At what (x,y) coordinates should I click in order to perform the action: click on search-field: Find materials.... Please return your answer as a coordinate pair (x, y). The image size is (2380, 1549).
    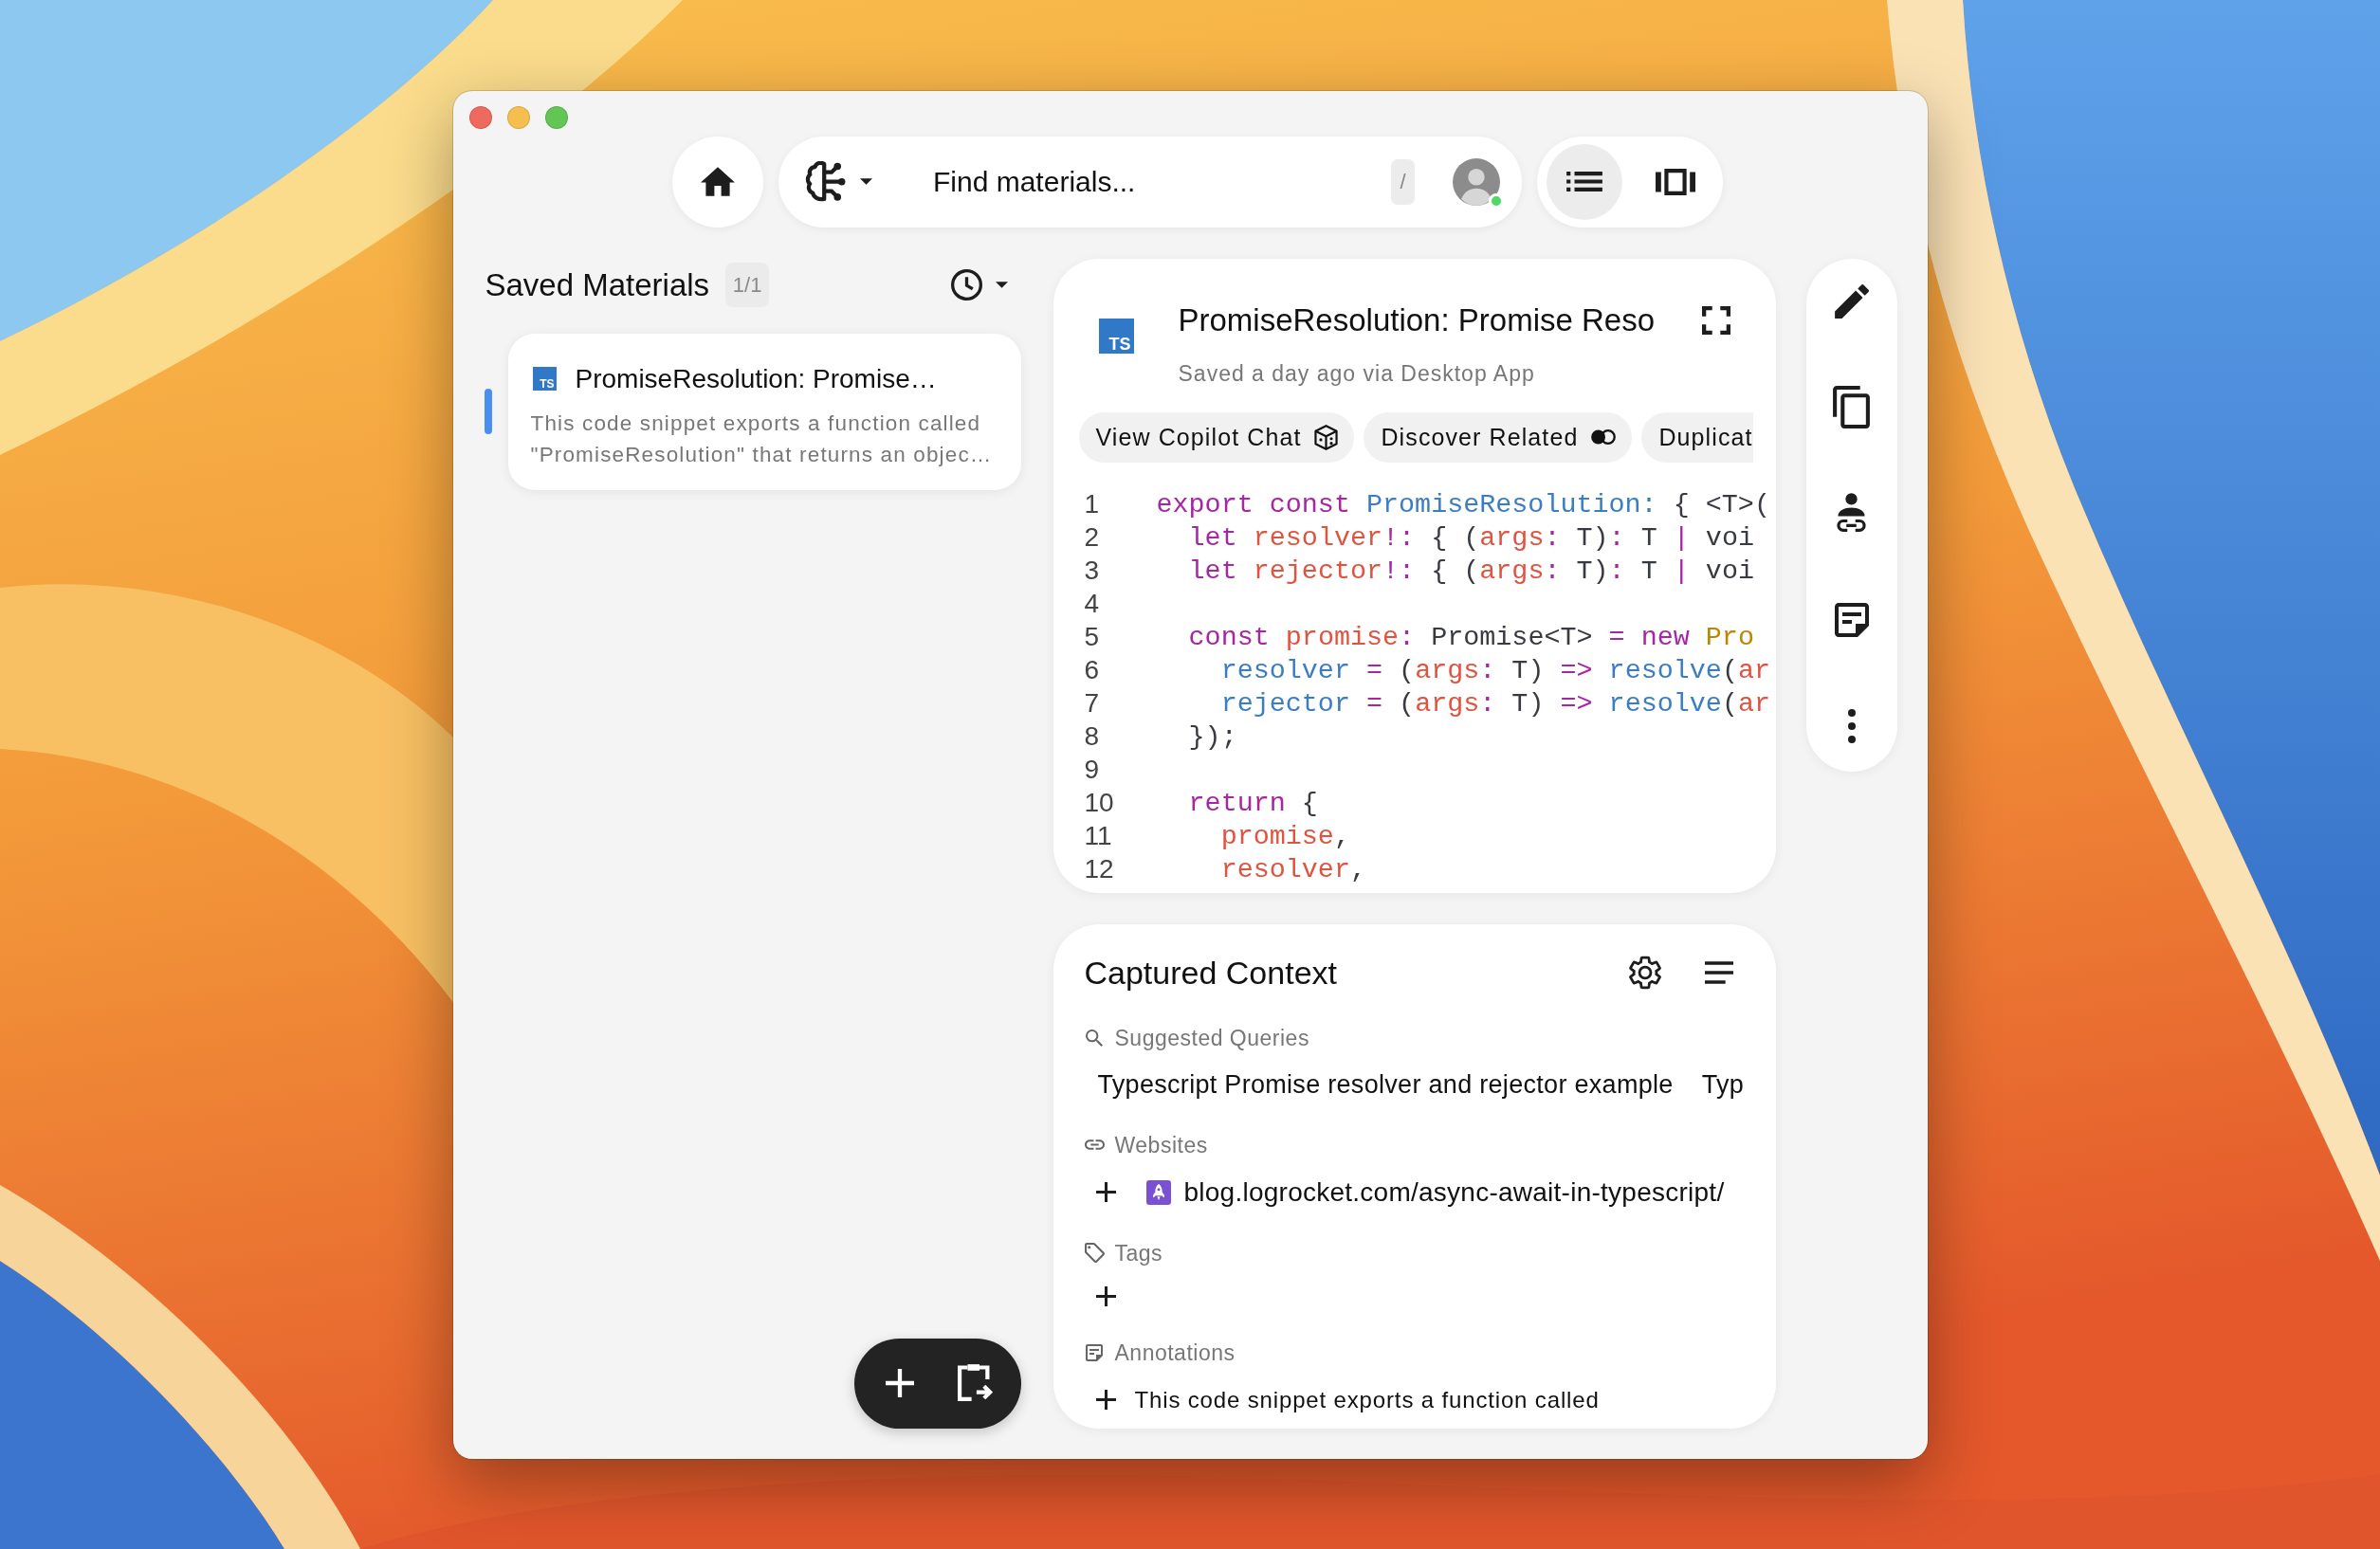
    Looking at the image, I should click on (1154, 181).